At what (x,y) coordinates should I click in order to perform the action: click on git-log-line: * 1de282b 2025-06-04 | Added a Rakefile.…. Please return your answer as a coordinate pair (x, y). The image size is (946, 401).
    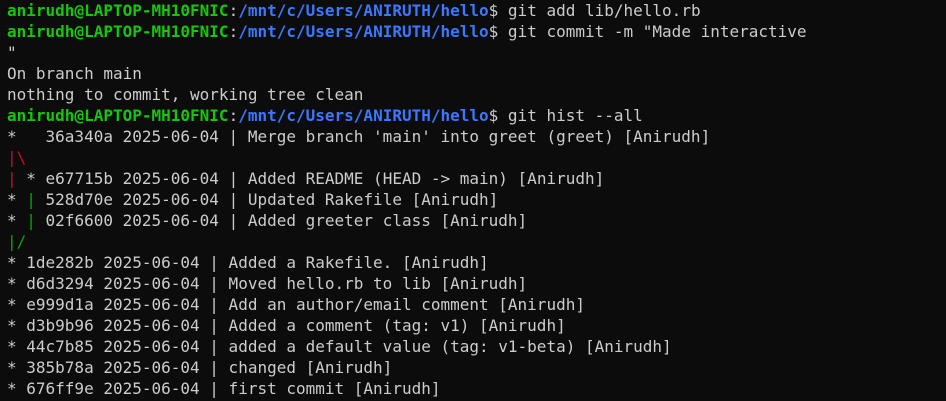
    Looking at the image, I should click on (476, 262).